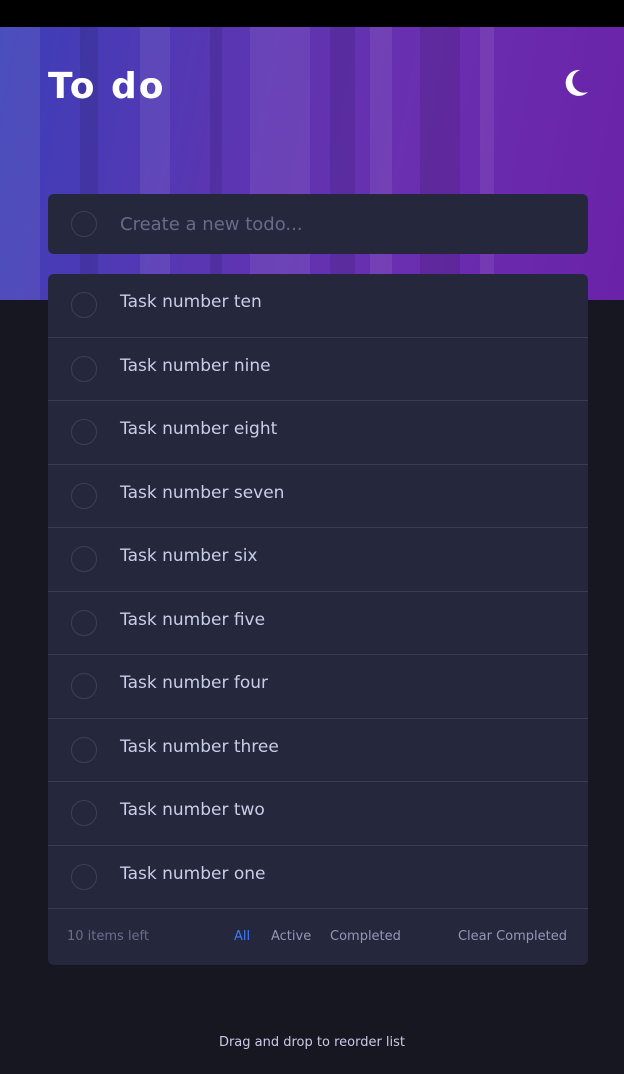 Image resolution: width=624 pixels, height=1074 pixels. What do you see at coordinates (312, 13) in the screenshot?
I see `status-bar` at bounding box center [312, 13].